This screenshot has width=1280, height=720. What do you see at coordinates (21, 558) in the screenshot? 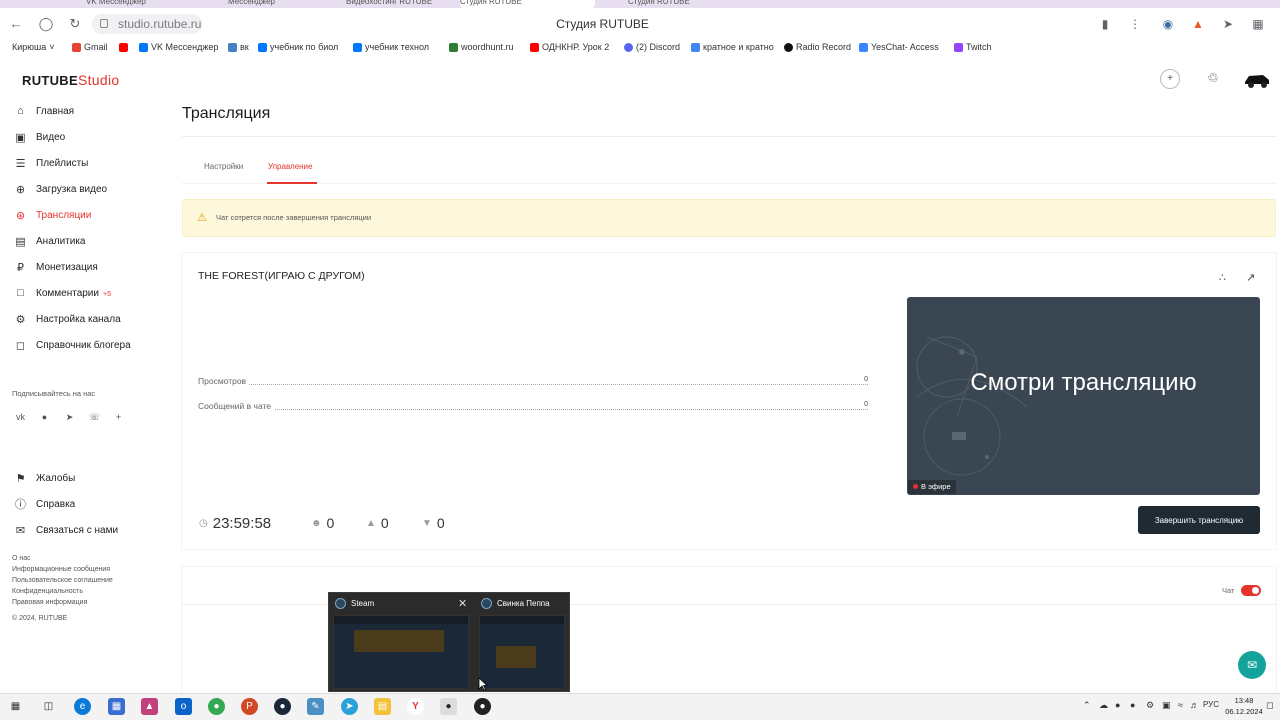
I see `footer-link: О нас` at bounding box center [21, 558].